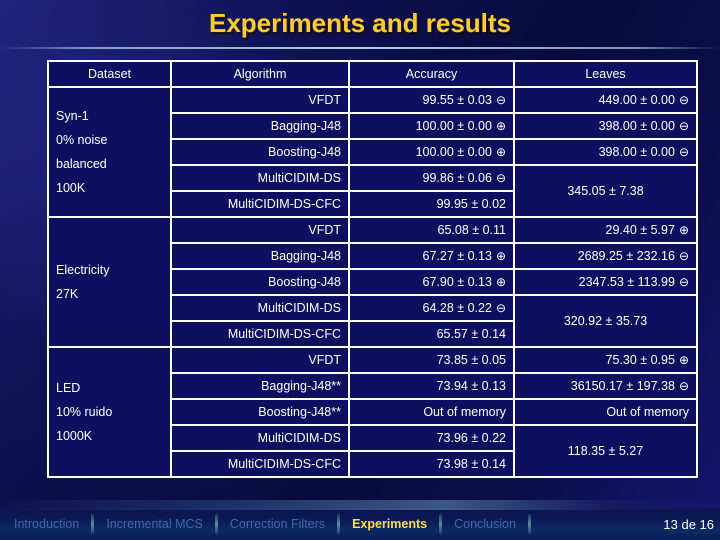 The height and width of the screenshot is (540, 720). What do you see at coordinates (605, 191) in the screenshot?
I see `leaves-merged-cell: 345.05 ± 7.38` at bounding box center [605, 191].